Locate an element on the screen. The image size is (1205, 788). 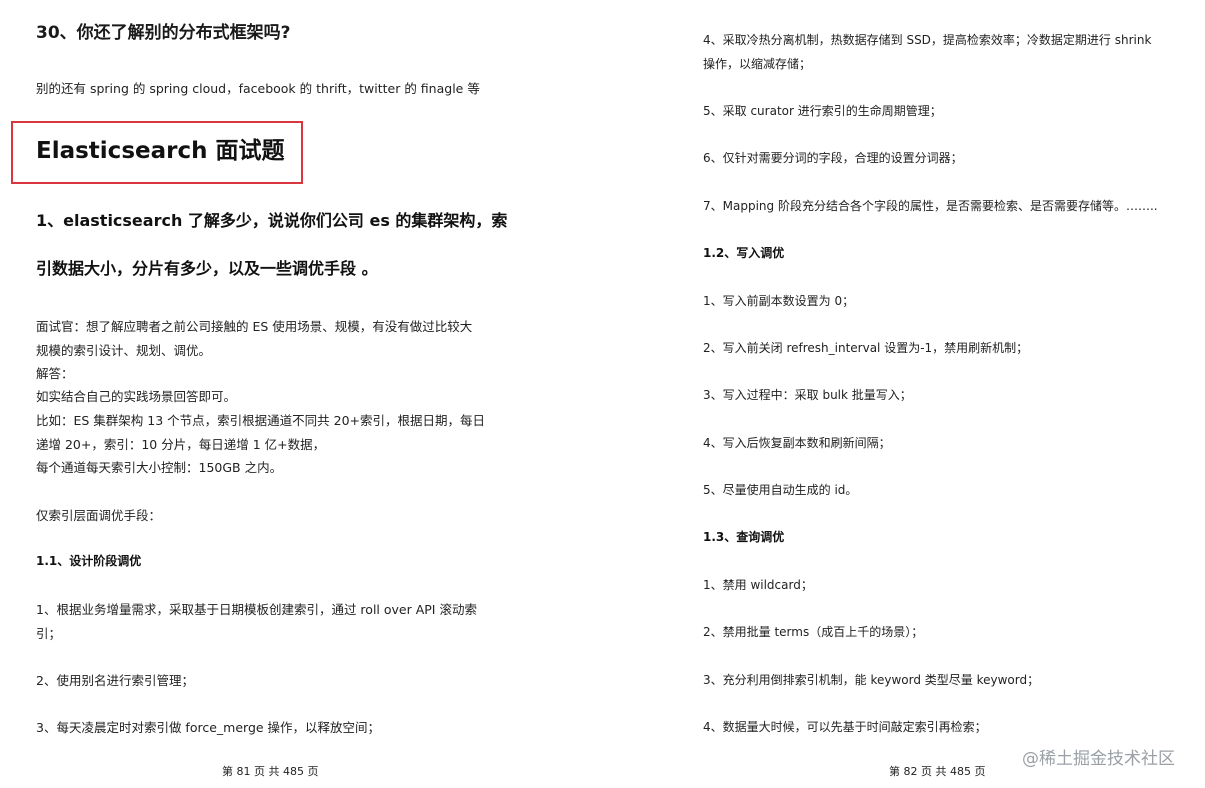
write-item-3: 3、写入过程中：采取 bulk 批量写入； is located at coordinates (807, 395).